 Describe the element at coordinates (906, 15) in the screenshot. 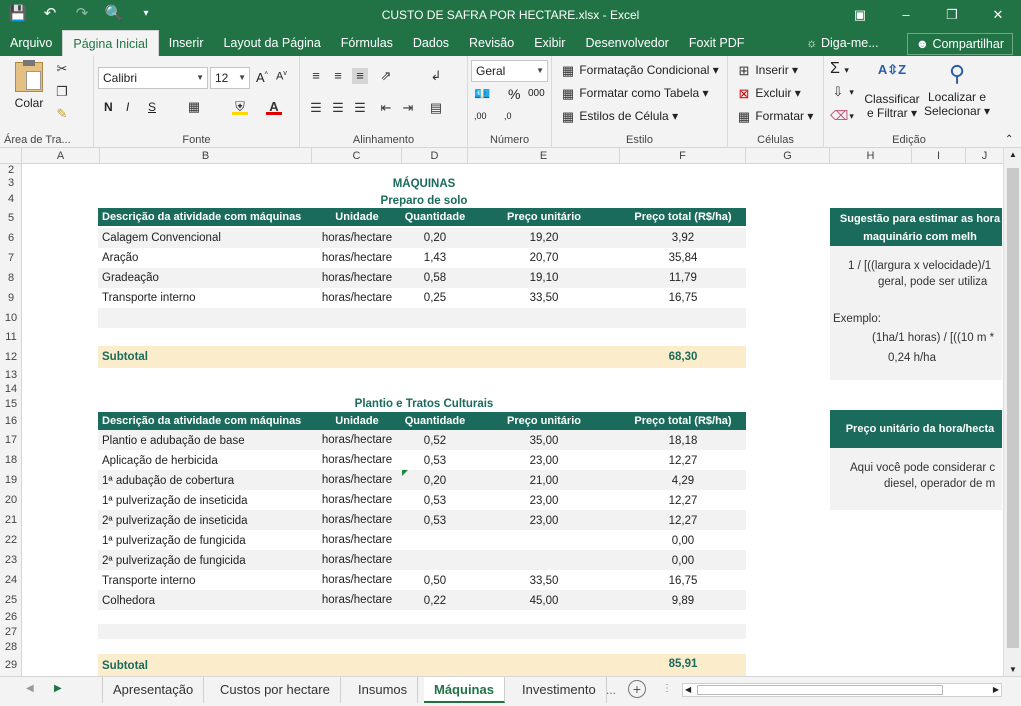

I see `minimize-icon: –` at that location.